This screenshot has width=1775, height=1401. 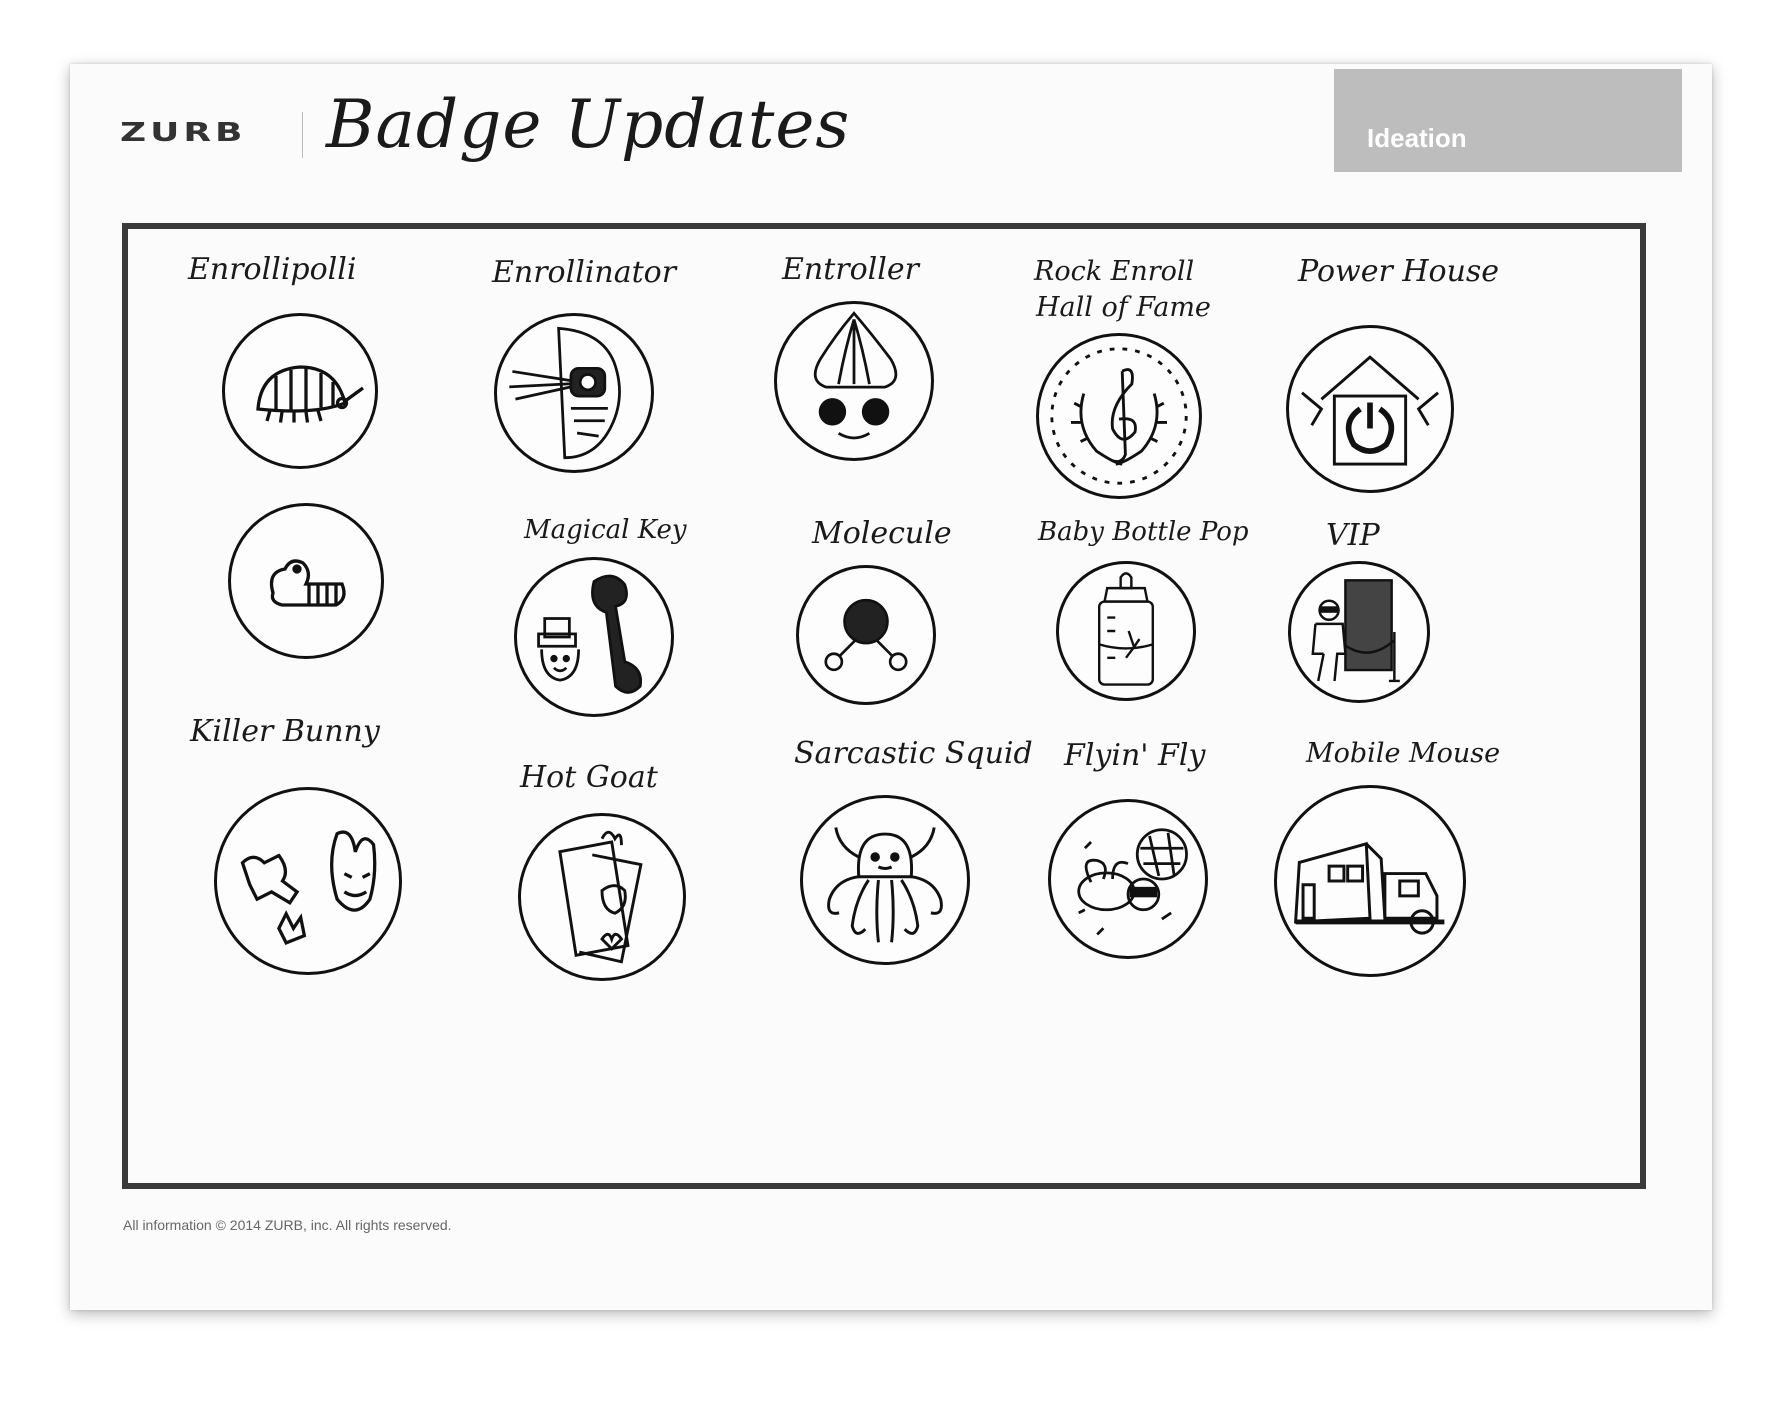 What do you see at coordinates (183, 133) in the screenshot?
I see `zurb-logo: ZURB` at bounding box center [183, 133].